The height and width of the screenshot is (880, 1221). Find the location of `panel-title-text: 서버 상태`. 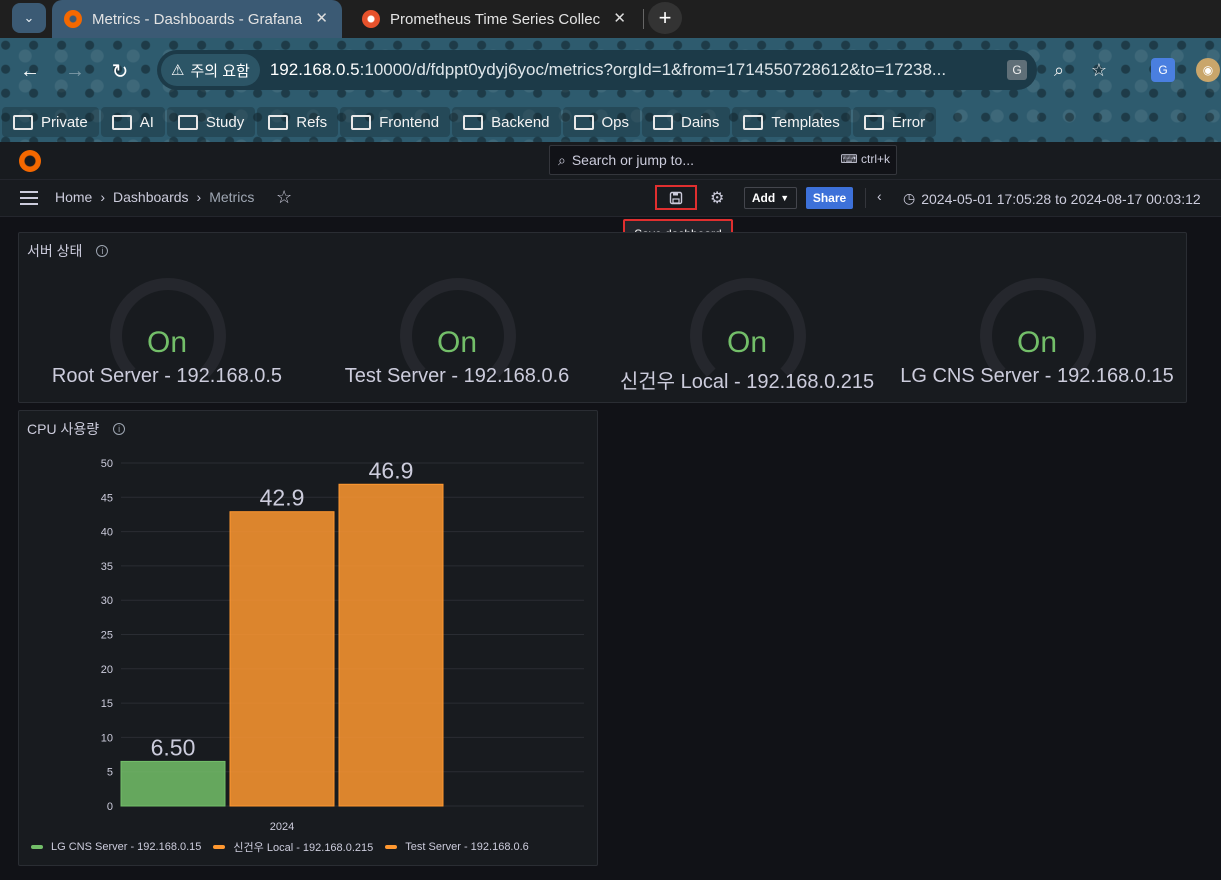

panel-title-text: 서버 상태 is located at coordinates (55, 251).